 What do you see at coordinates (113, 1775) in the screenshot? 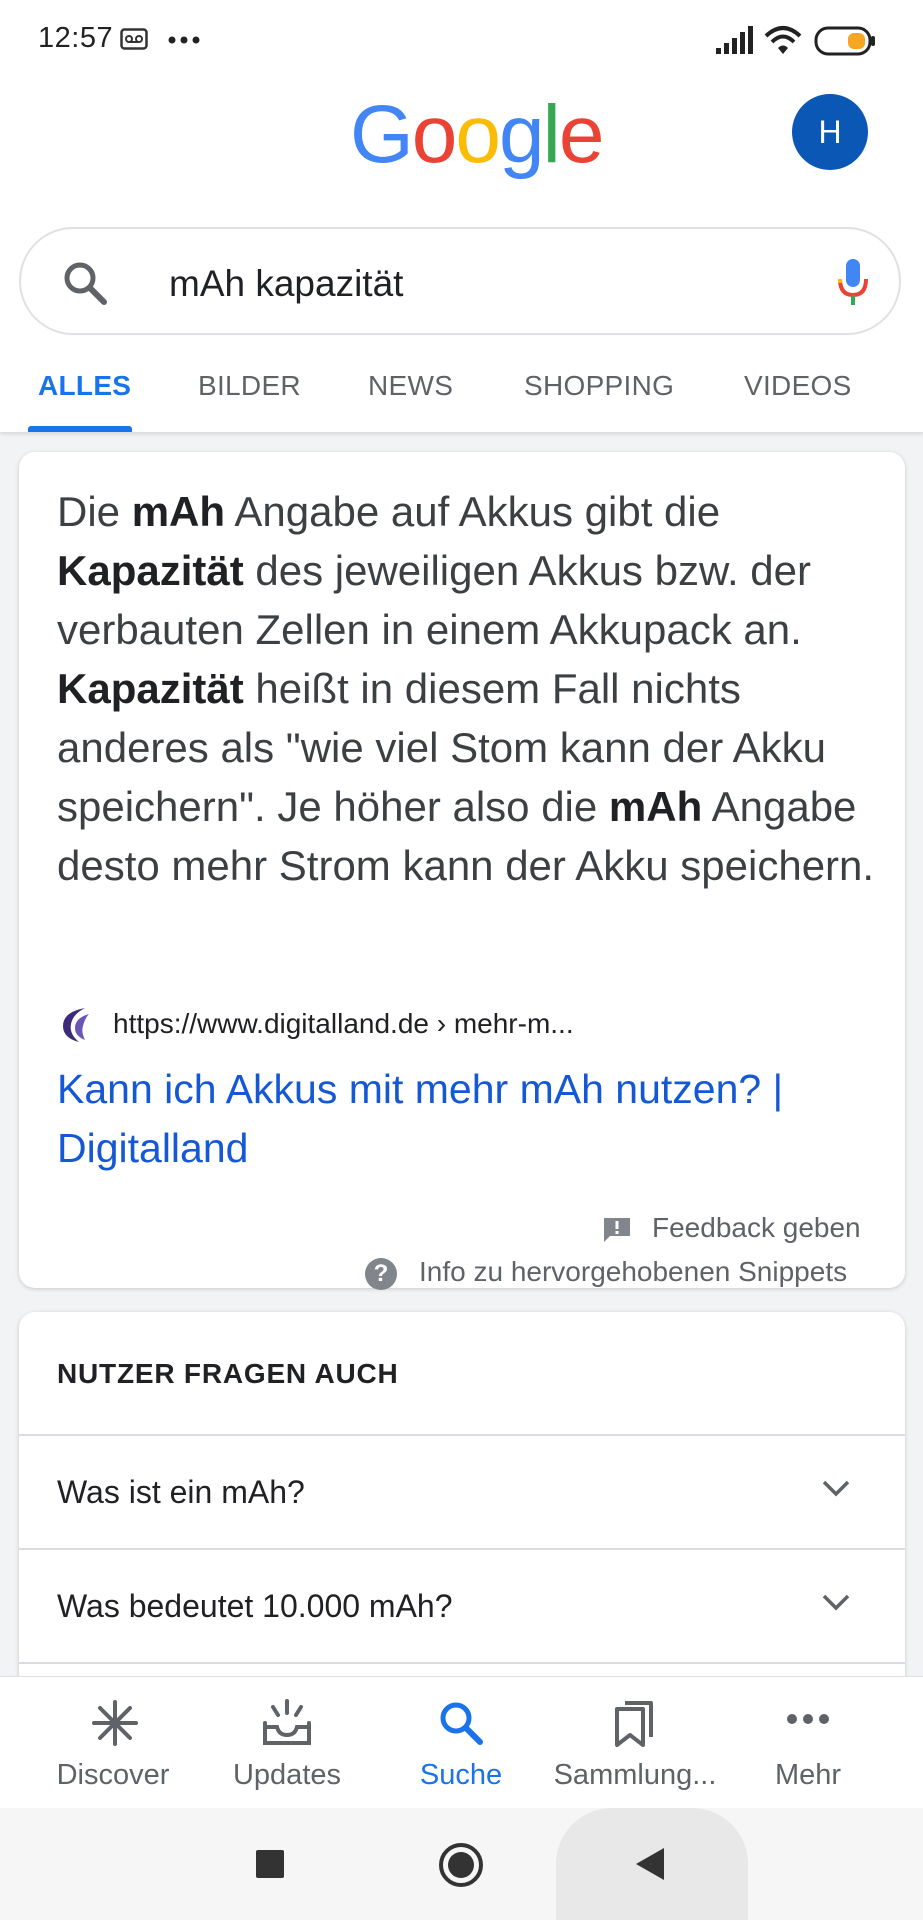
I see `nav-label: Discover` at bounding box center [113, 1775].